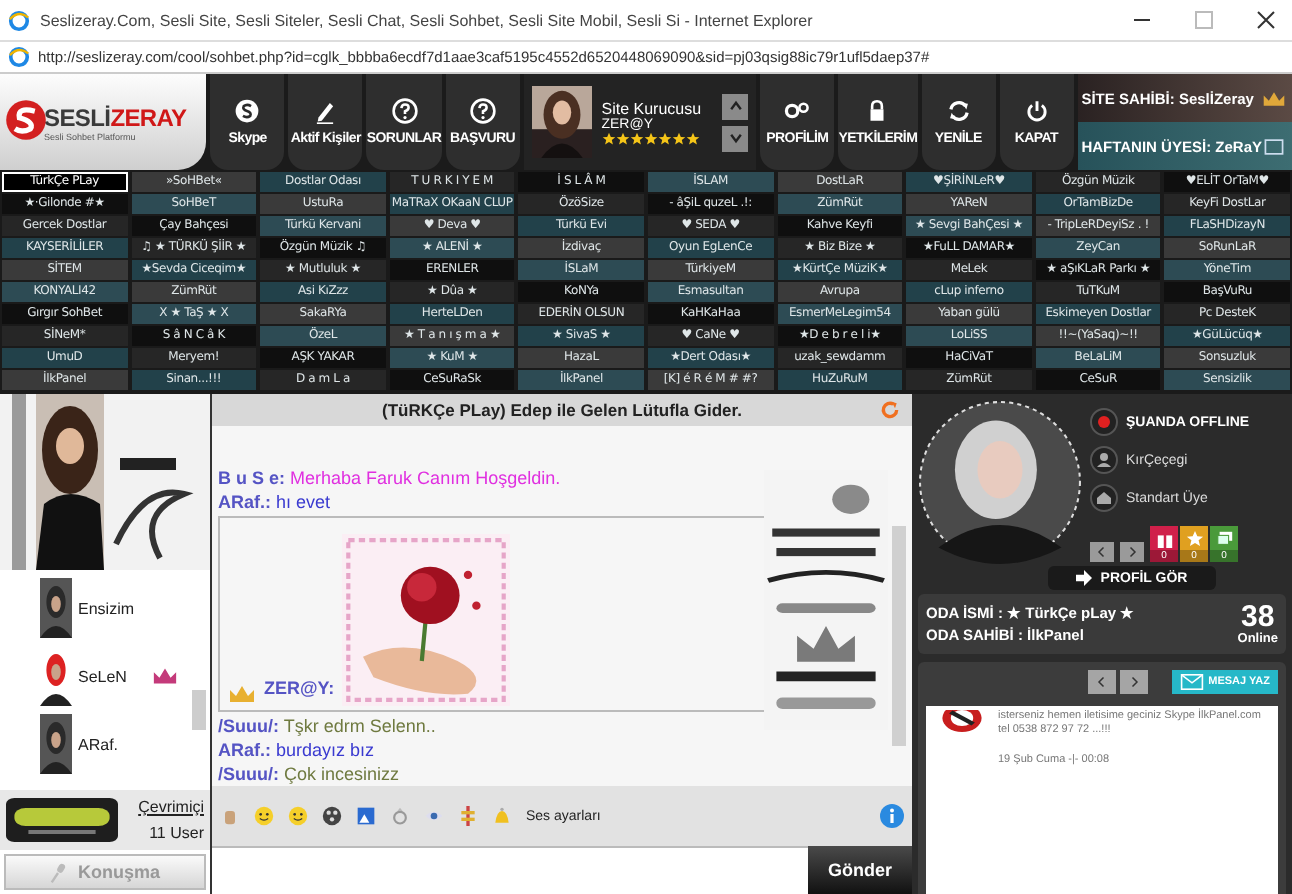 The height and width of the screenshot is (894, 1292). Describe the element at coordinates (1194, 539) in the screenshot. I see `star-icon` at that location.